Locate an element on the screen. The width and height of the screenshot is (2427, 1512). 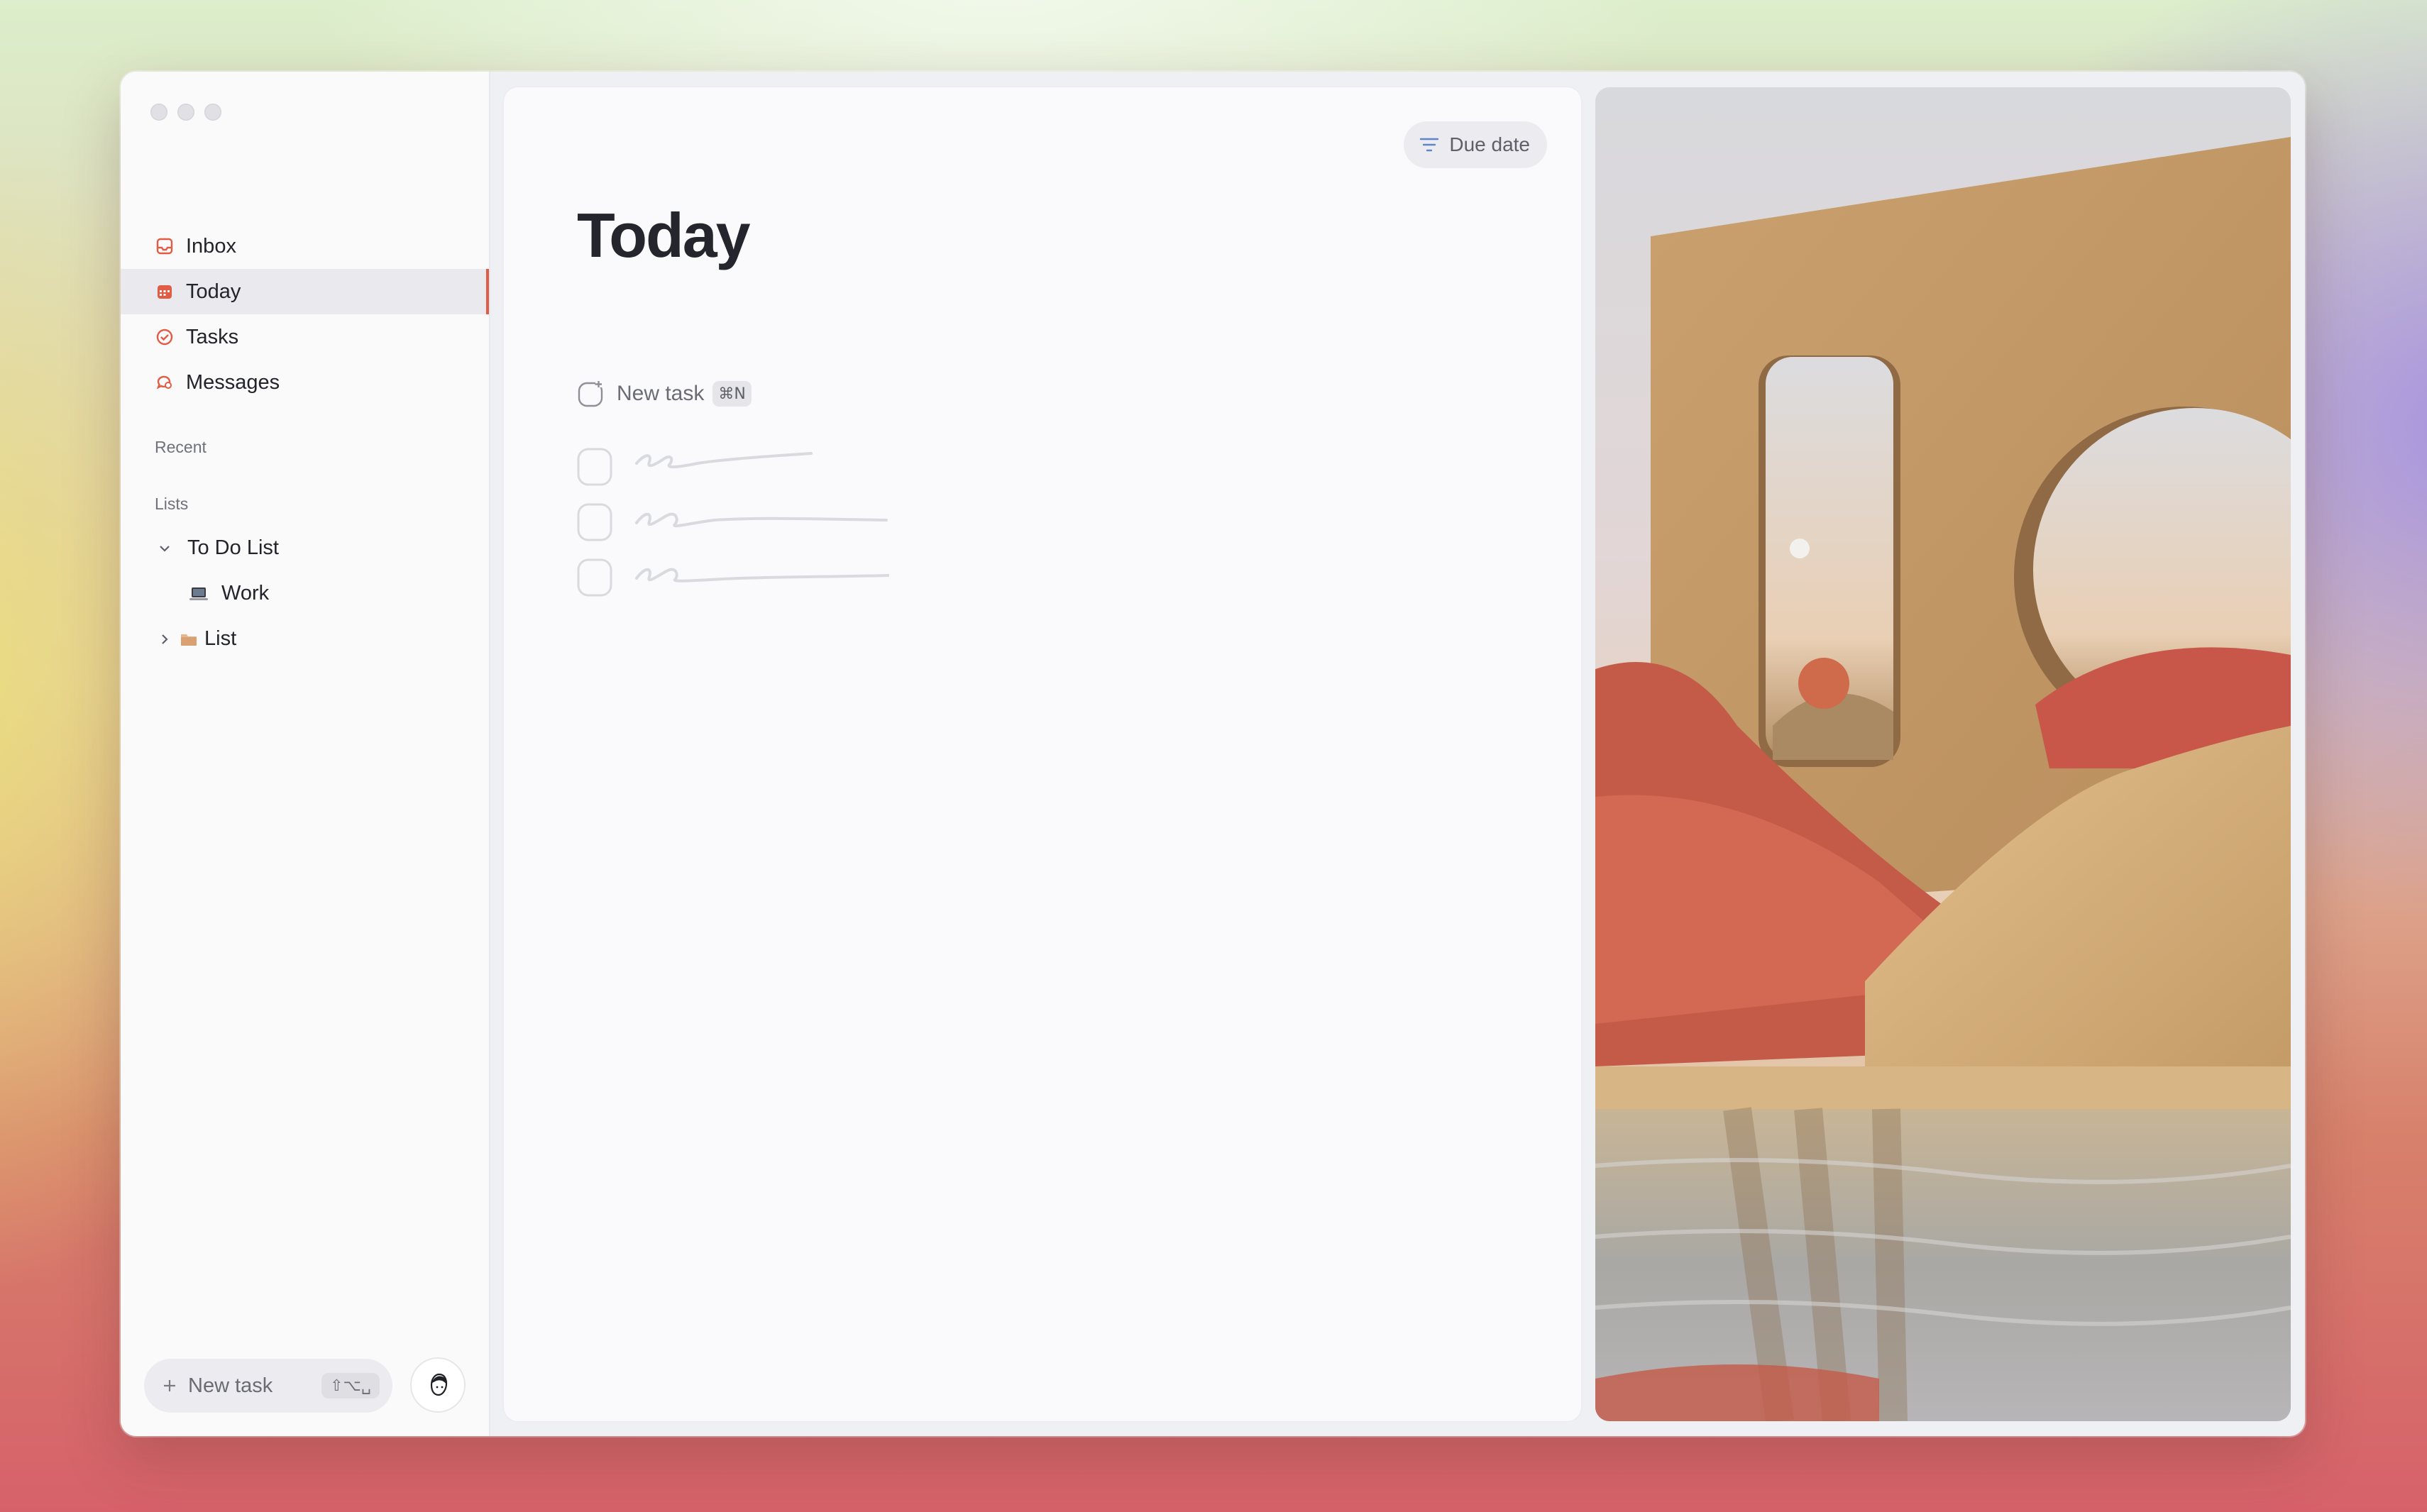
plus-icon is located at coordinates (169, 1386).